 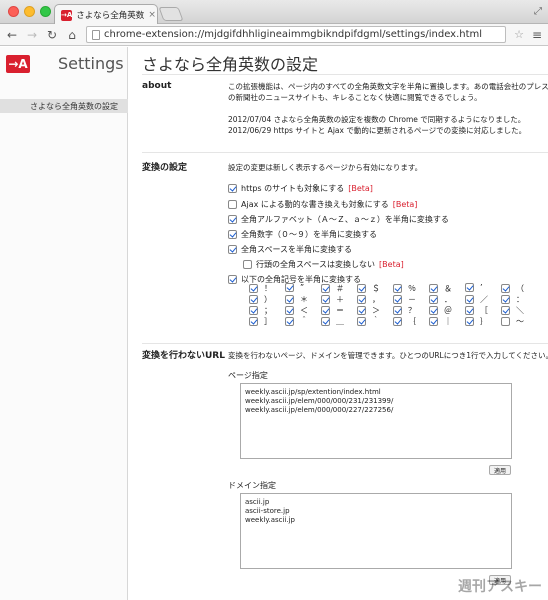 I want to click on page-title: さよなら全角英数の設定, so click(x=230, y=64).